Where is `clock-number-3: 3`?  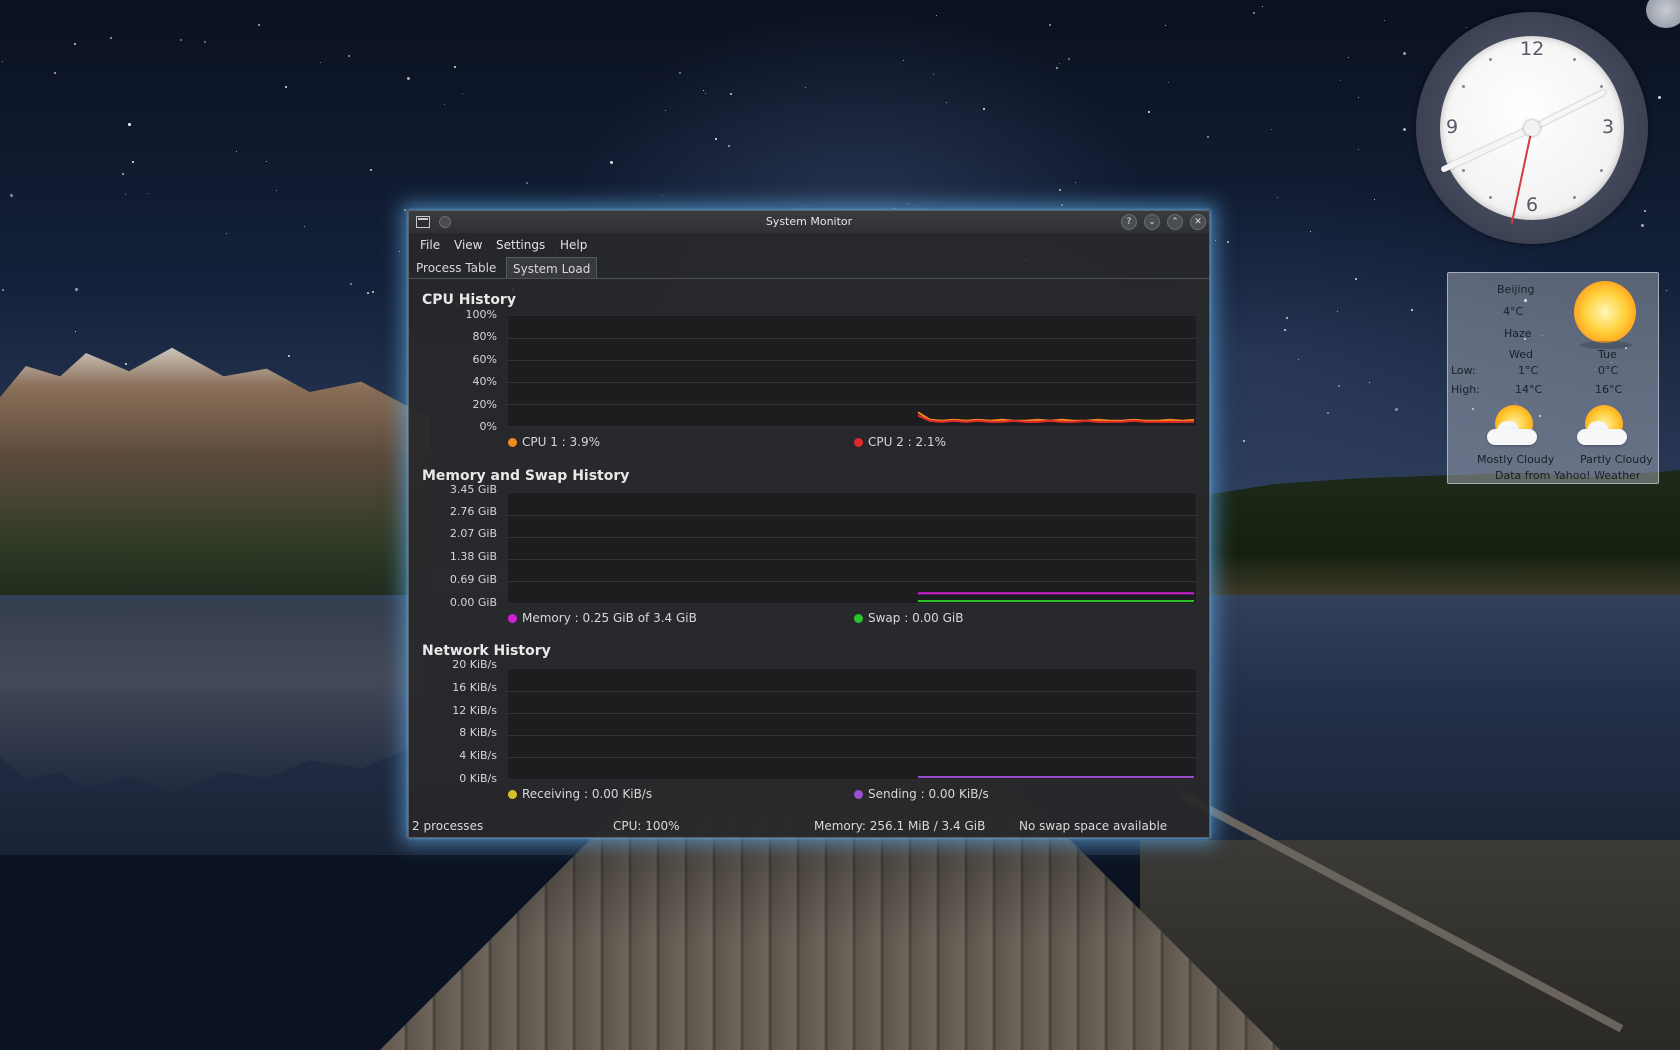
clock-number-3: 3 is located at coordinates (1608, 127).